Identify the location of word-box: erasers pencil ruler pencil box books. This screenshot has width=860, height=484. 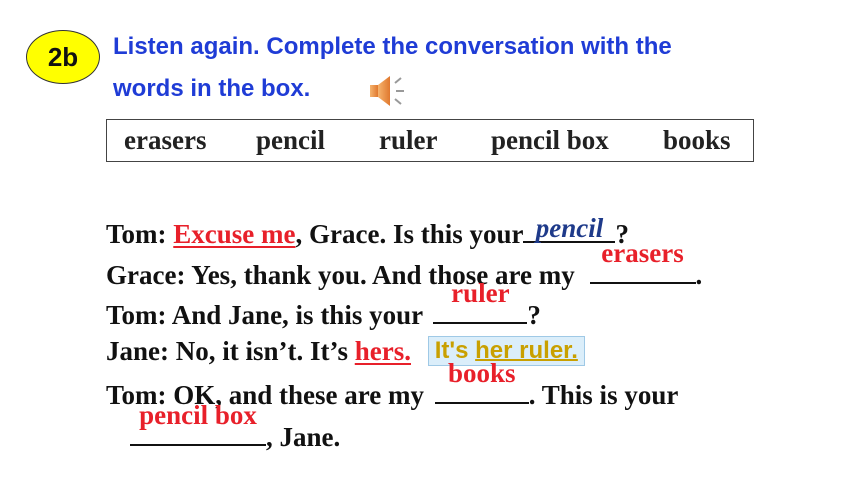
(430, 140).